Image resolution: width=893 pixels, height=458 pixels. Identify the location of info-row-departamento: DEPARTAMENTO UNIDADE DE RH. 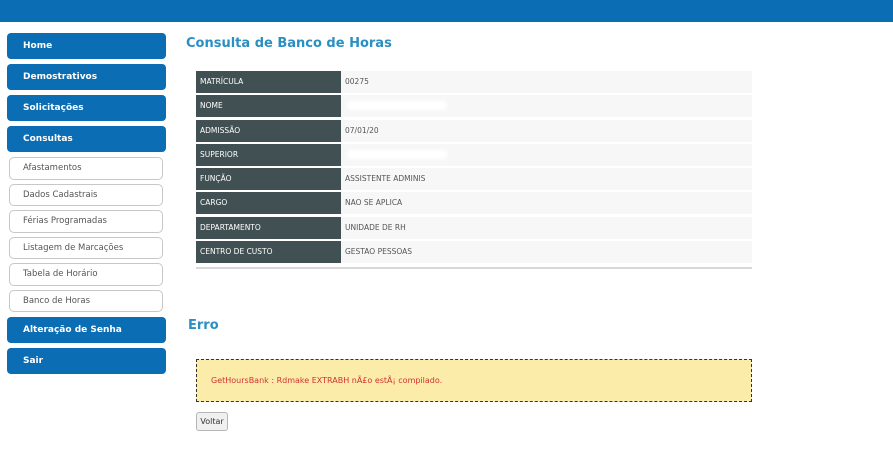
(474, 227).